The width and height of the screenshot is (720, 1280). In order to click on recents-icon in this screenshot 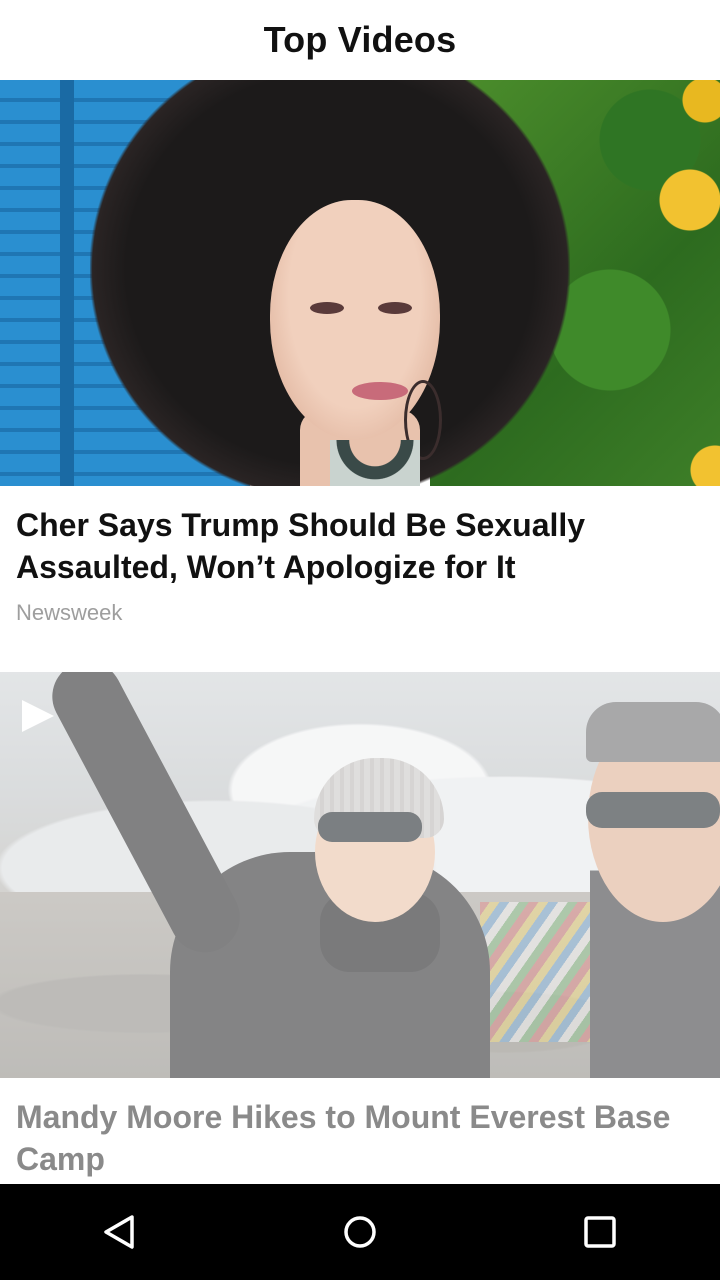, I will do `click(600, 1232)`.